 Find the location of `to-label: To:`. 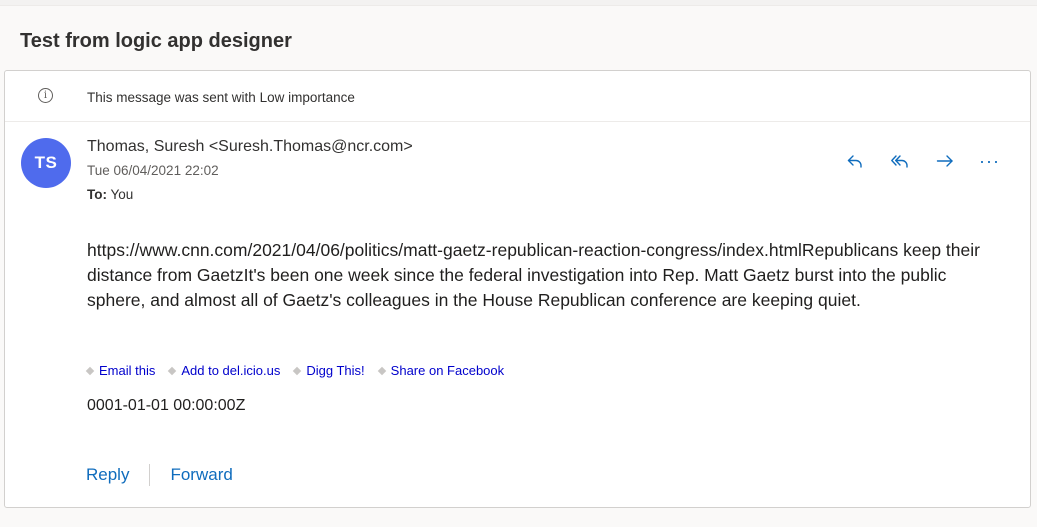

to-label: To: is located at coordinates (97, 194).